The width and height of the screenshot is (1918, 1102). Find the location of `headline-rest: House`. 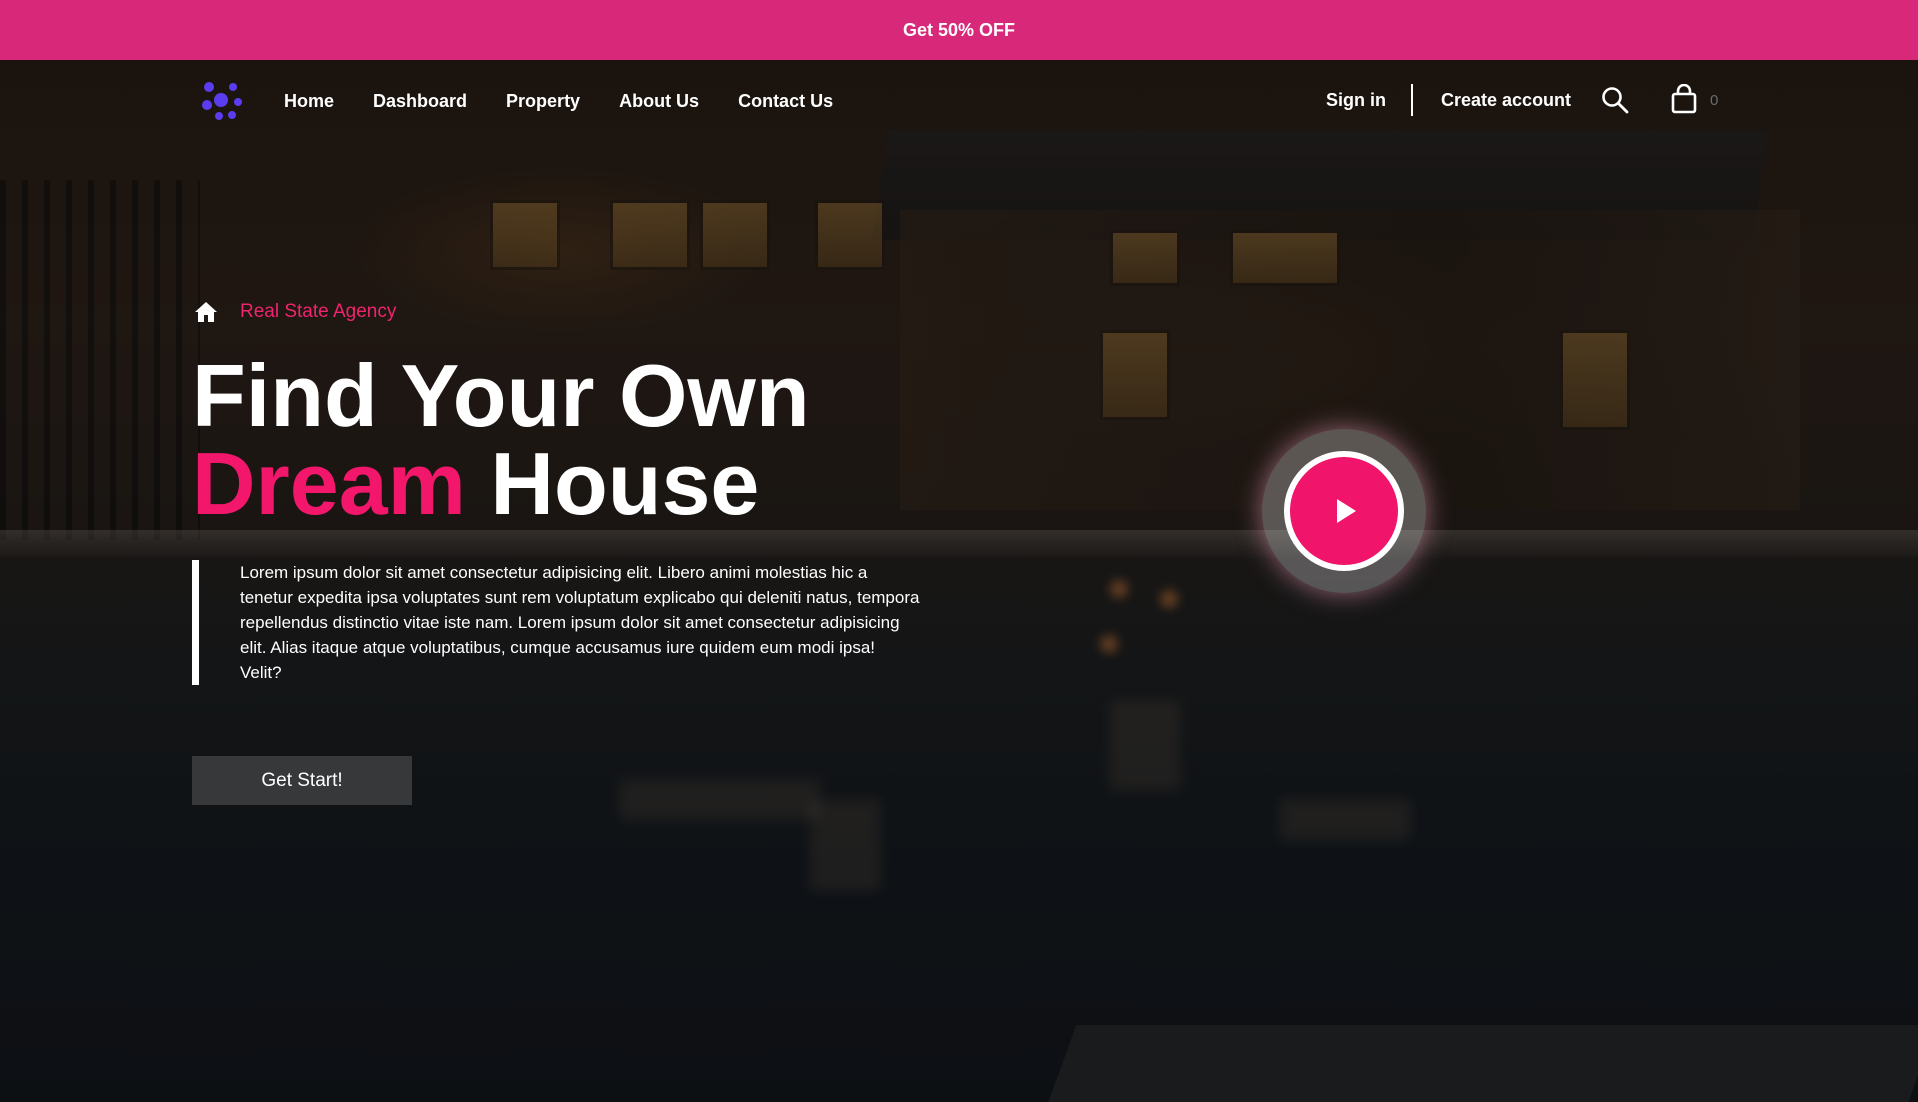

headline-rest: House is located at coordinates (625, 483).